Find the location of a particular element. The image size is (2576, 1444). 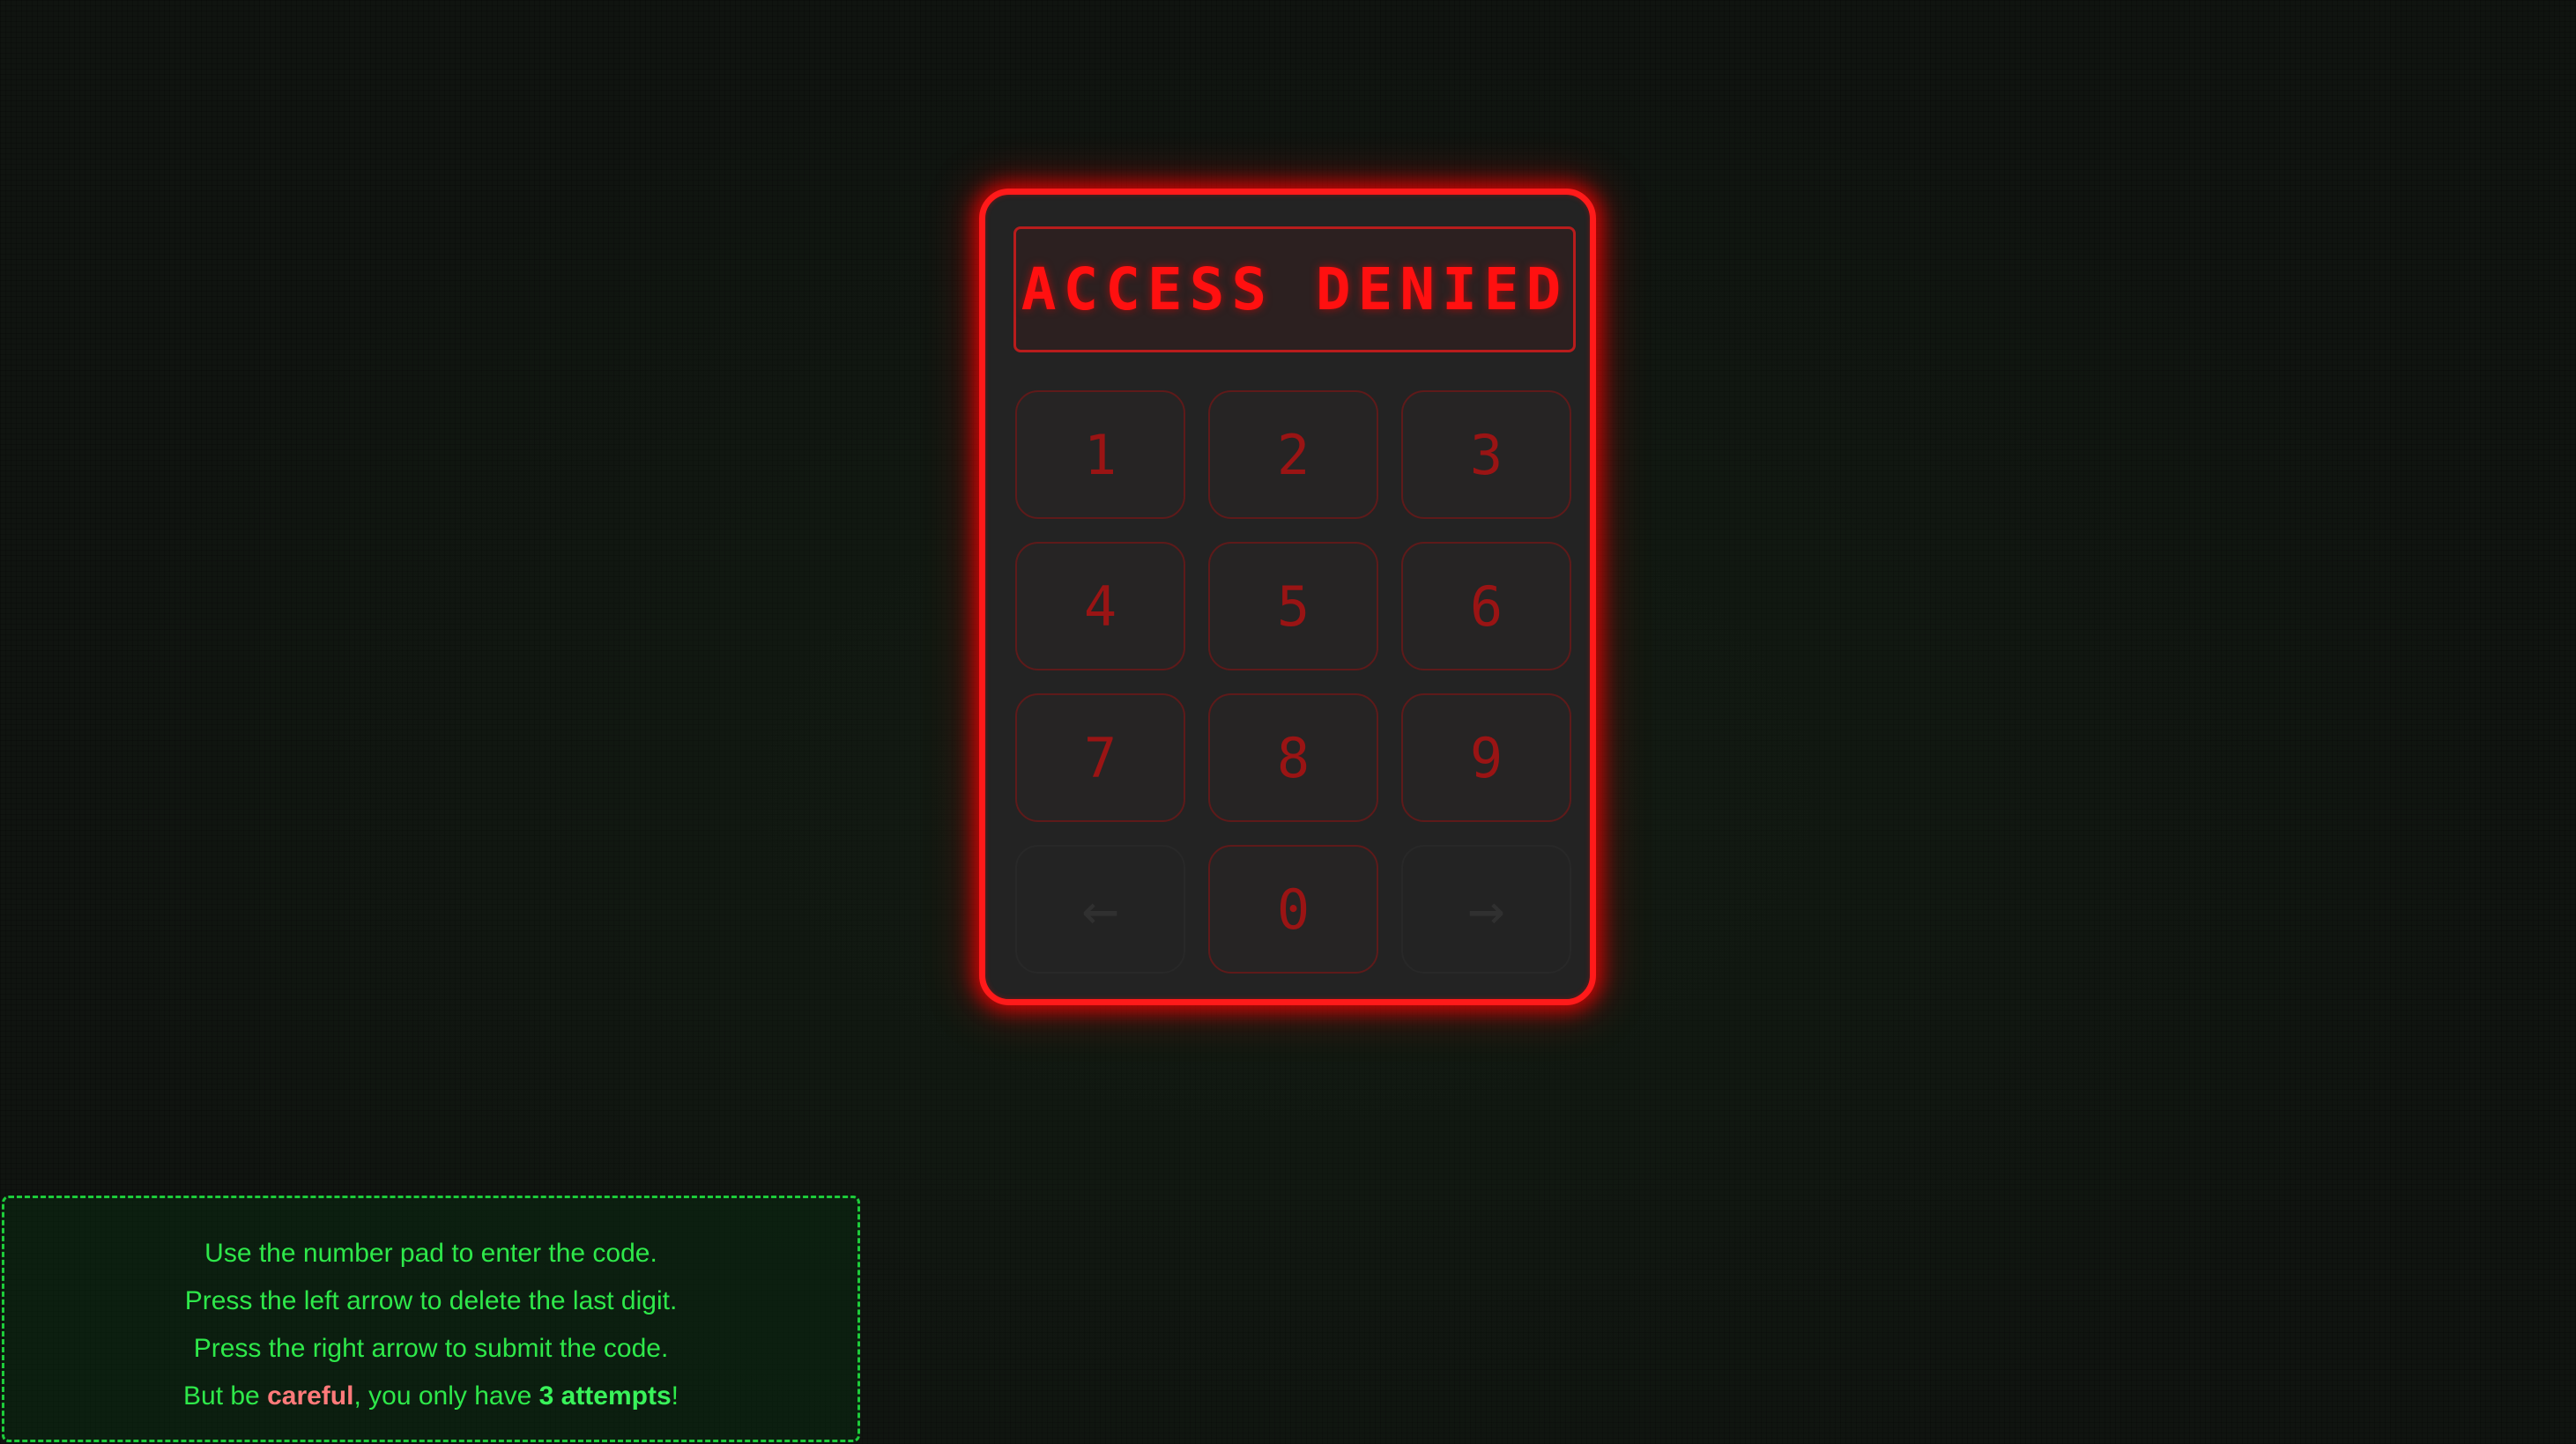

careful-emphasis: careful is located at coordinates (310, 1396).